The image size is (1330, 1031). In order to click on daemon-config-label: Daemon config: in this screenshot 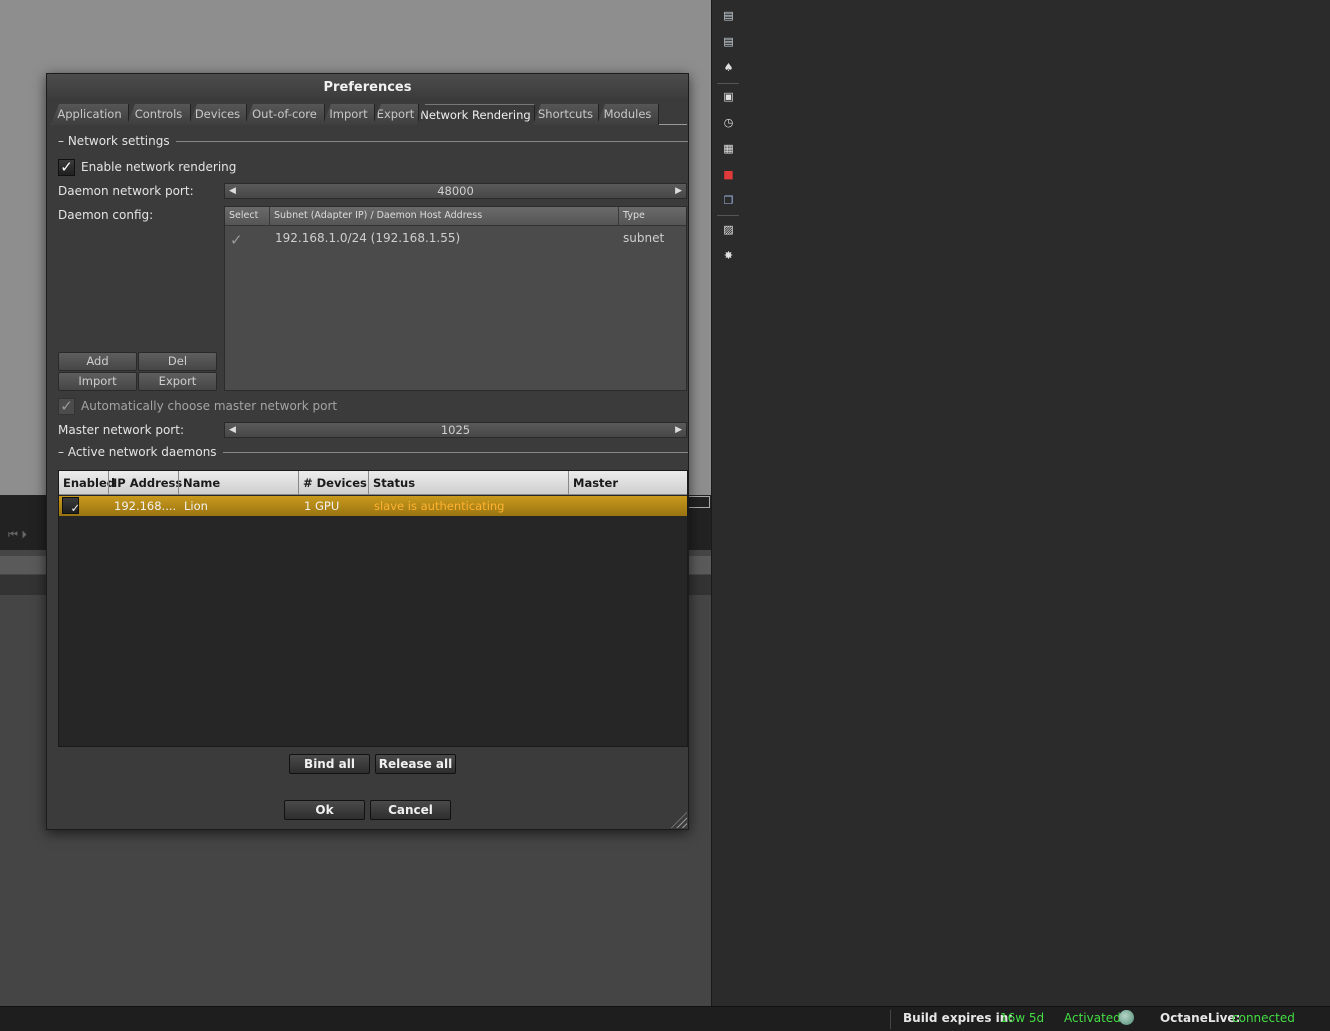, I will do `click(106, 215)`.